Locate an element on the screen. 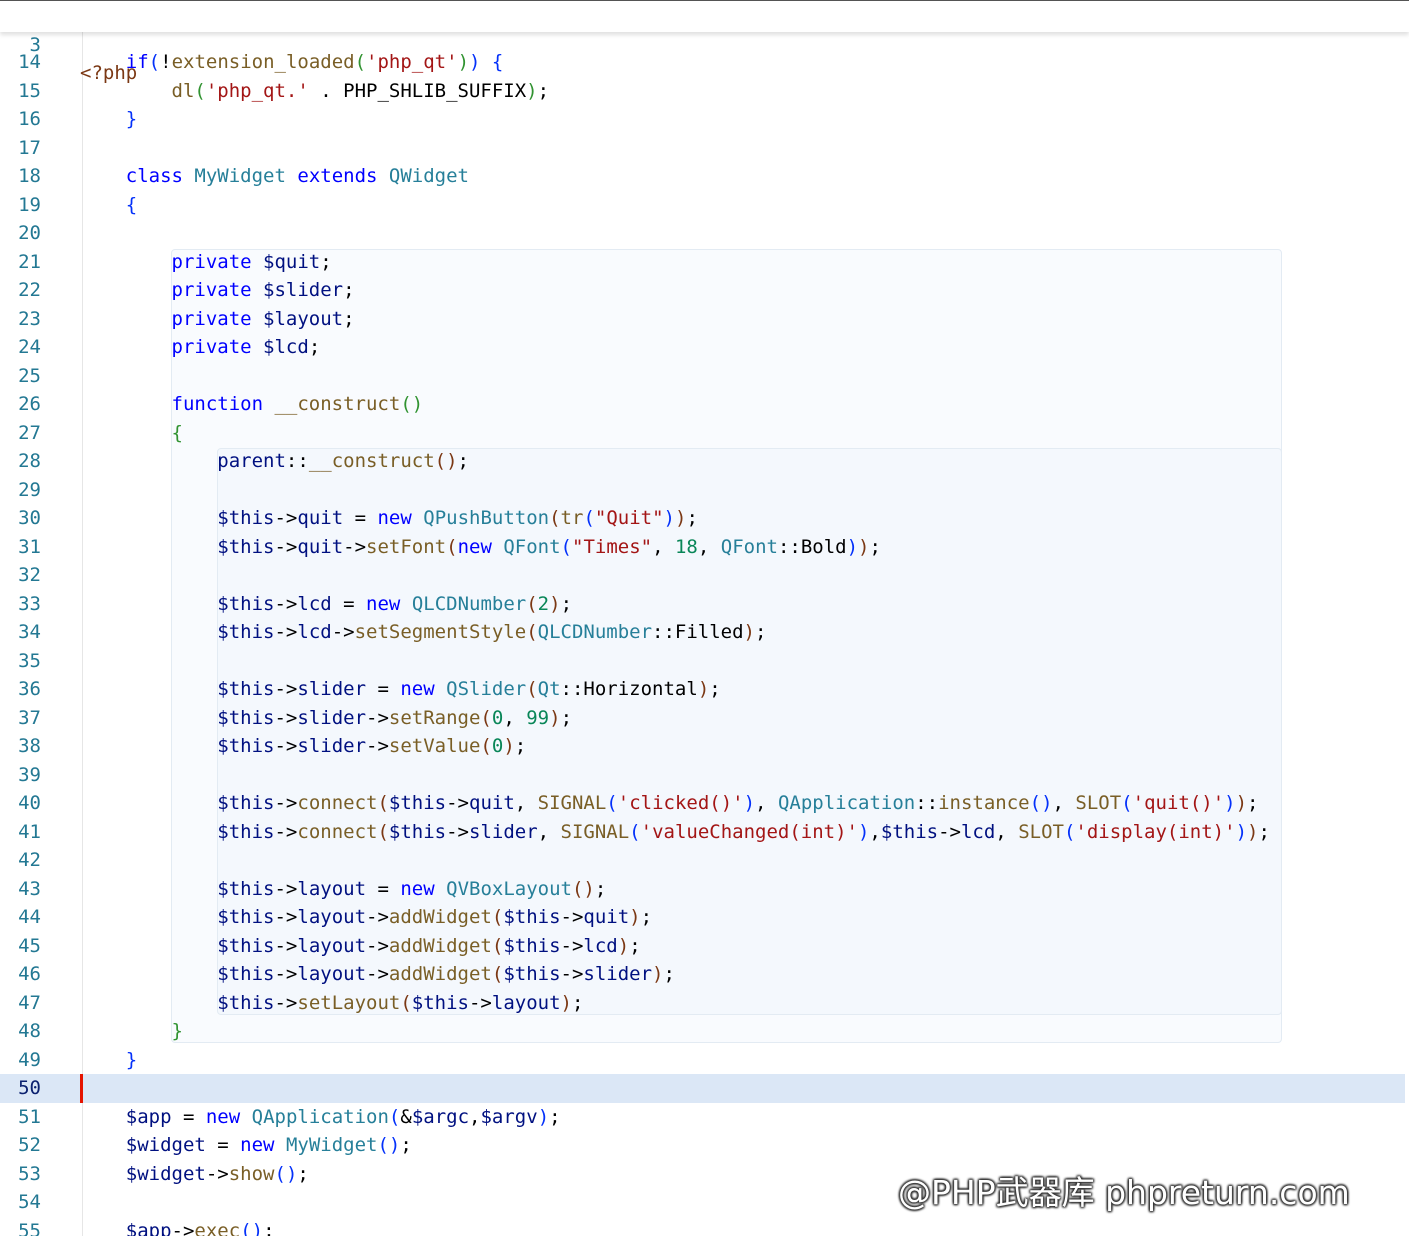  code-token: QVBoxLayout is located at coordinates (509, 888).